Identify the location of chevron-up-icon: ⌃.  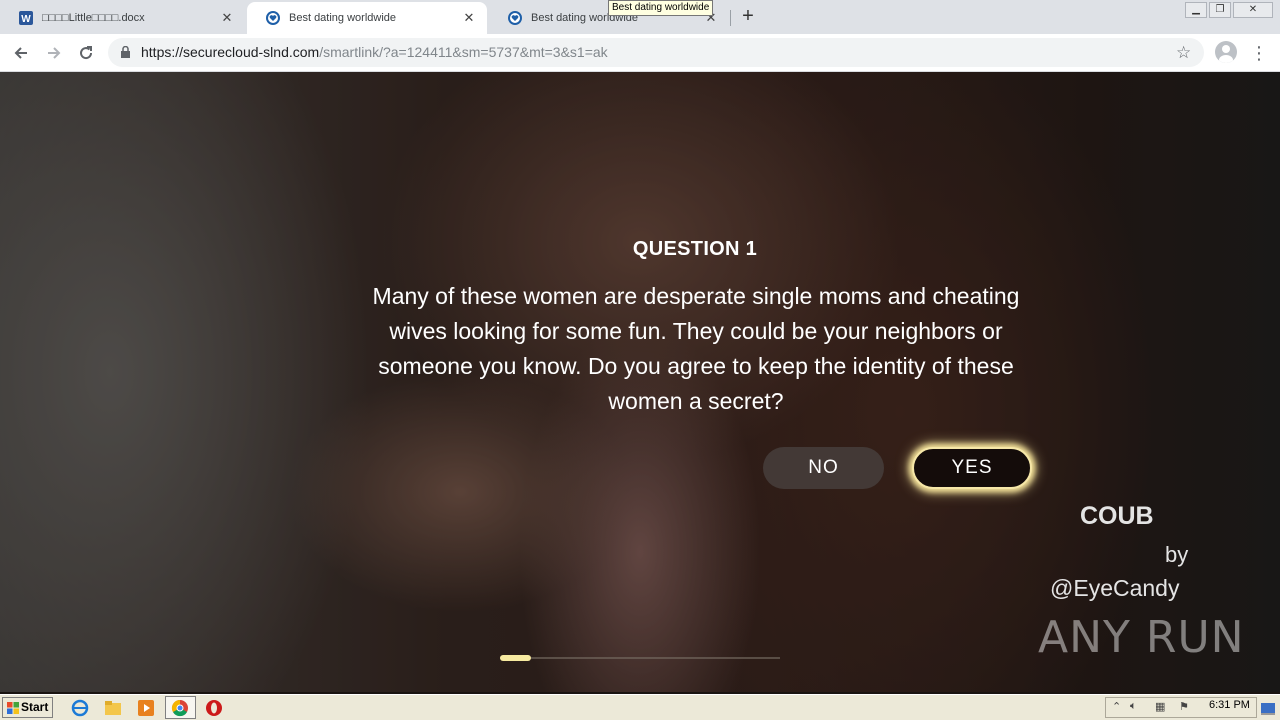
(1116, 706).